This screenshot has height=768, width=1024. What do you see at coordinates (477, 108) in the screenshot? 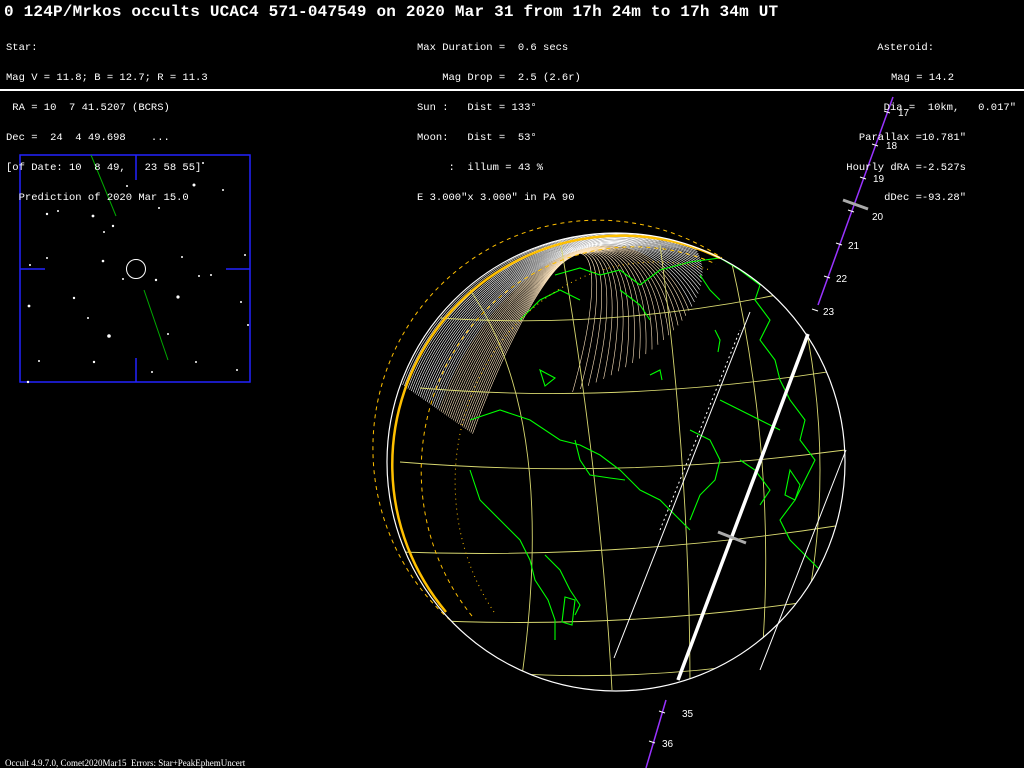
I see `event-info-line: Sun : Dist = 133°` at bounding box center [477, 108].